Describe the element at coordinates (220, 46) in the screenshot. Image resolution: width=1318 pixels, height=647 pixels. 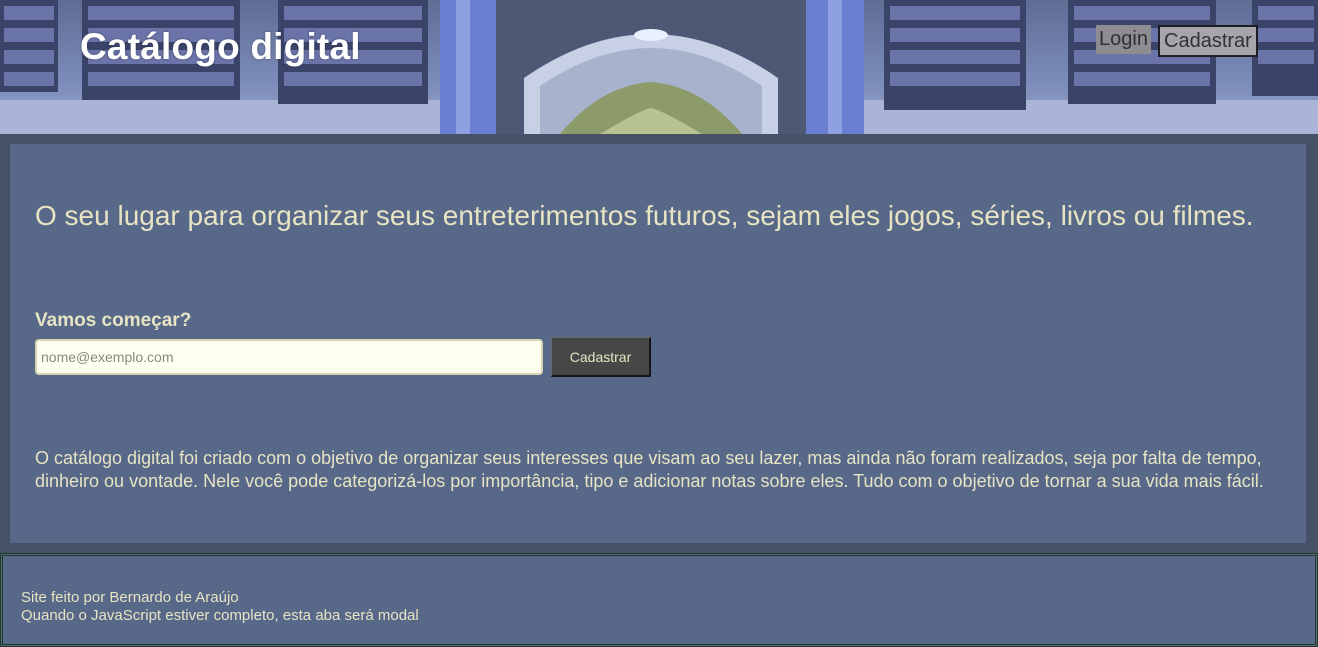
I see `site-title: Catálogo digital` at that location.